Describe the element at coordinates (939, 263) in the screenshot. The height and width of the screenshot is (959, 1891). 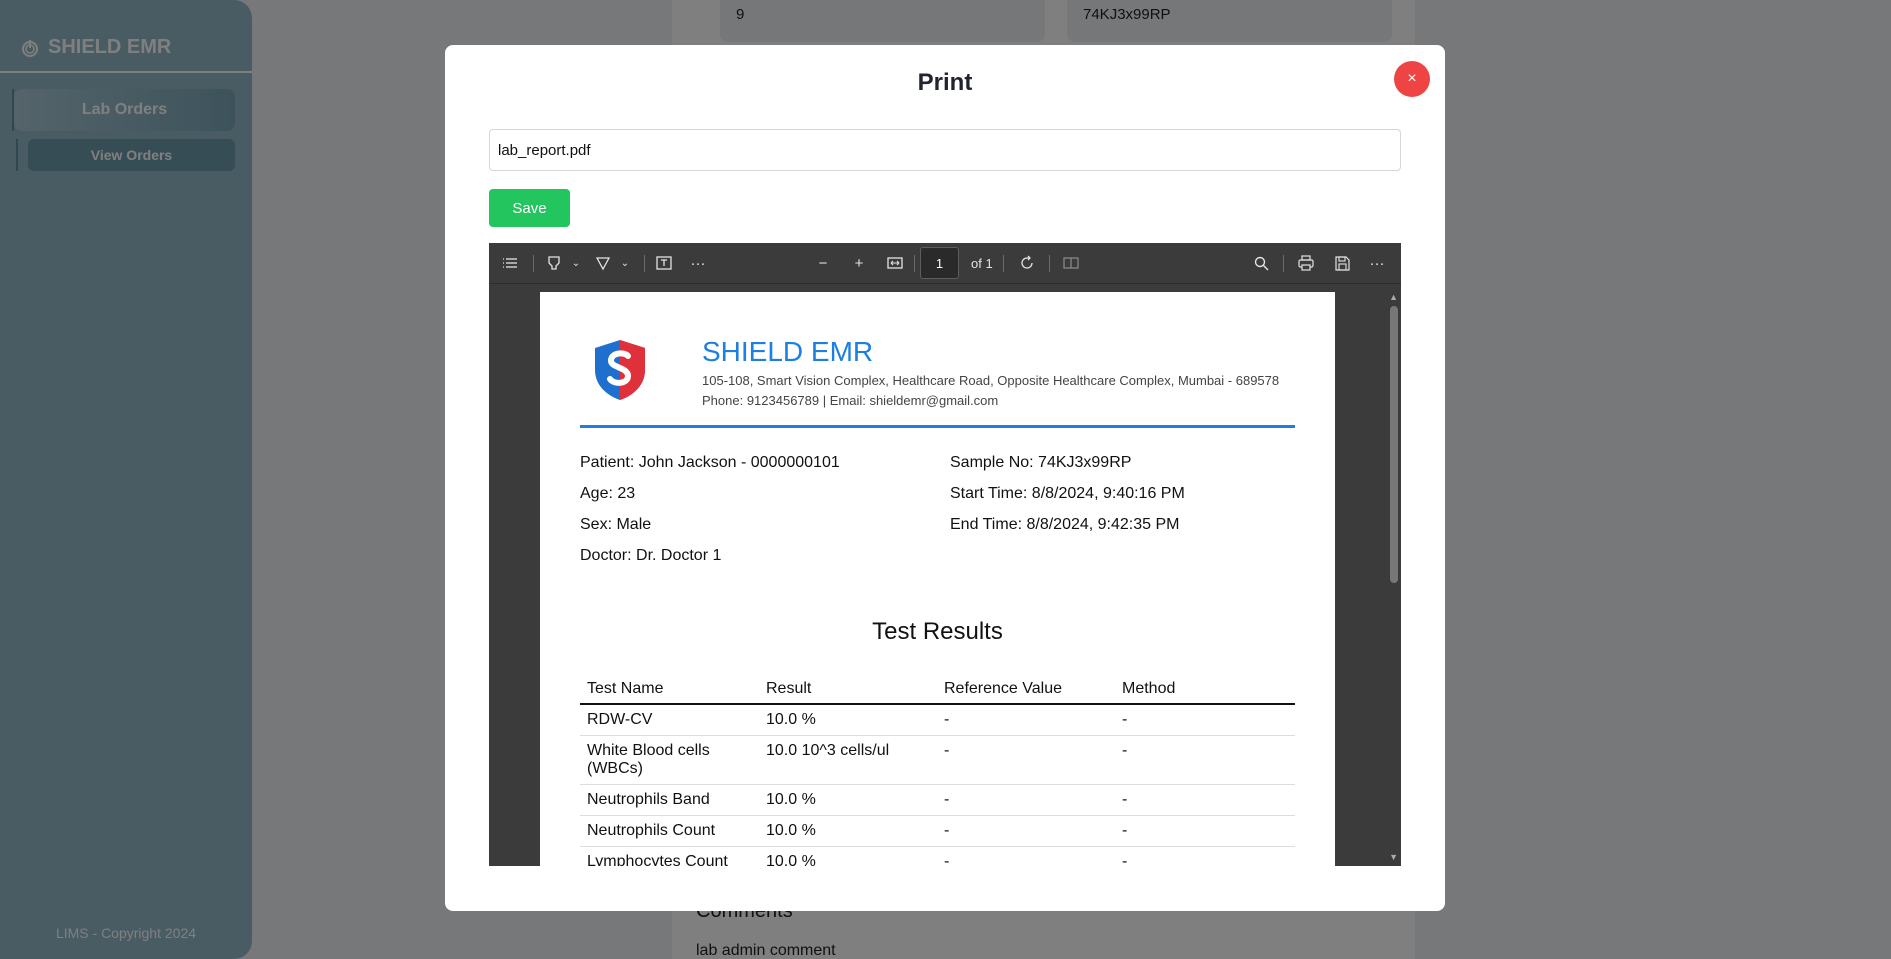
I see `page-number-input` at that location.